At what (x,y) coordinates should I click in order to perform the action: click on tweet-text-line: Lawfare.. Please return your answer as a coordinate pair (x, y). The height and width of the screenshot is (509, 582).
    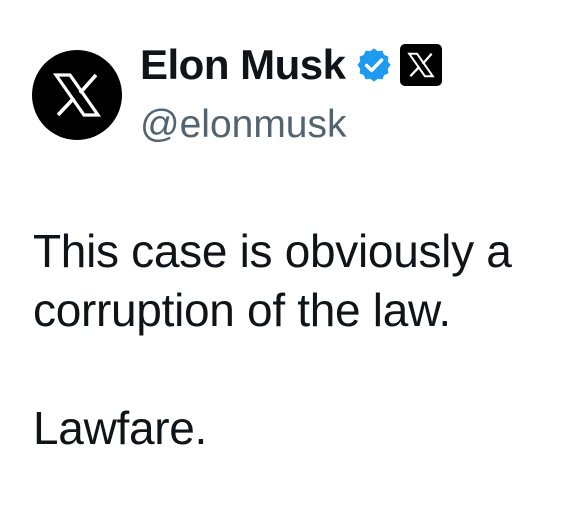
    Looking at the image, I should click on (120, 428).